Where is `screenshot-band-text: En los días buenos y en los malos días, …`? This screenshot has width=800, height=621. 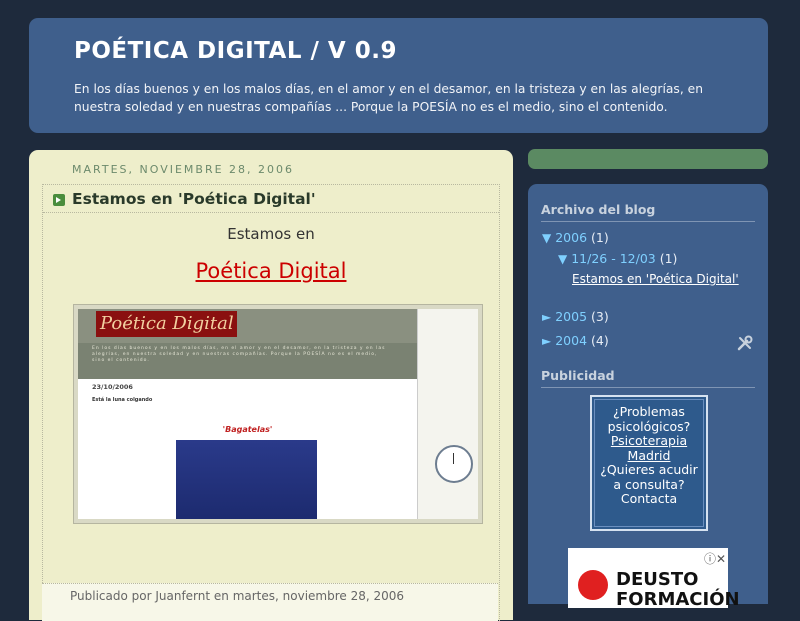 screenshot-band-text: En los días buenos y en los malos días, … is located at coordinates (239, 354).